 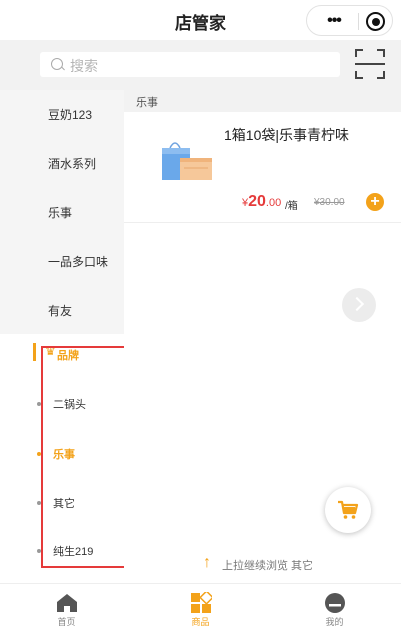 I want to click on search-input: 搜索, so click(x=190, y=64).